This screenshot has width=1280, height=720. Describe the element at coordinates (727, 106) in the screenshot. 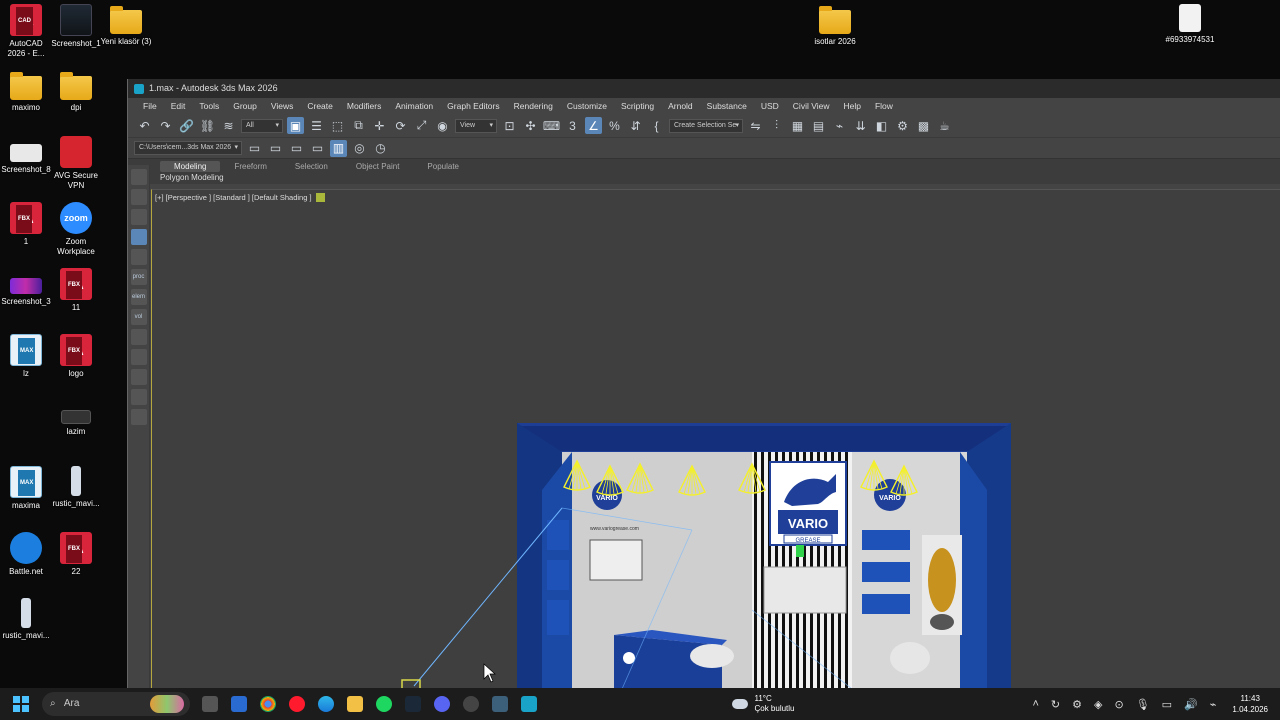

I see `menu-item-substance: Substance` at that location.